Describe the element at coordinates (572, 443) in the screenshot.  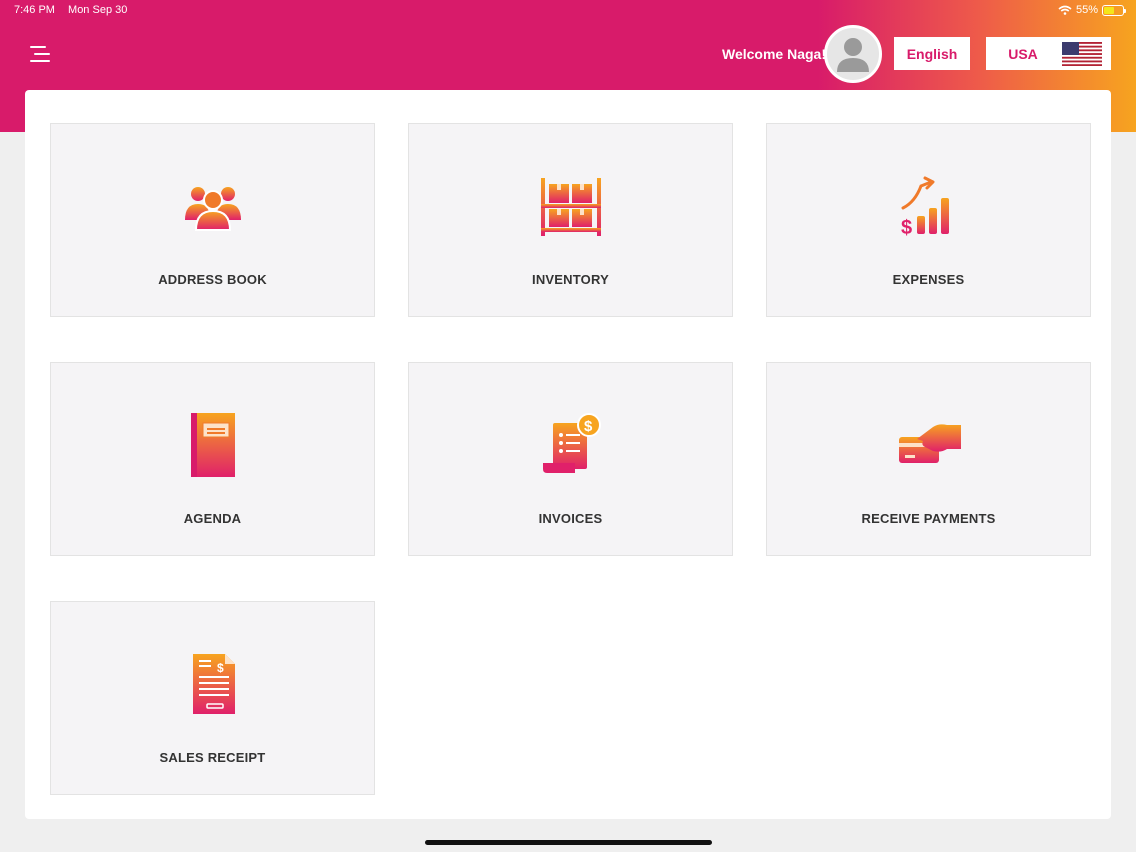
I see `invoice-icon: $` at that location.